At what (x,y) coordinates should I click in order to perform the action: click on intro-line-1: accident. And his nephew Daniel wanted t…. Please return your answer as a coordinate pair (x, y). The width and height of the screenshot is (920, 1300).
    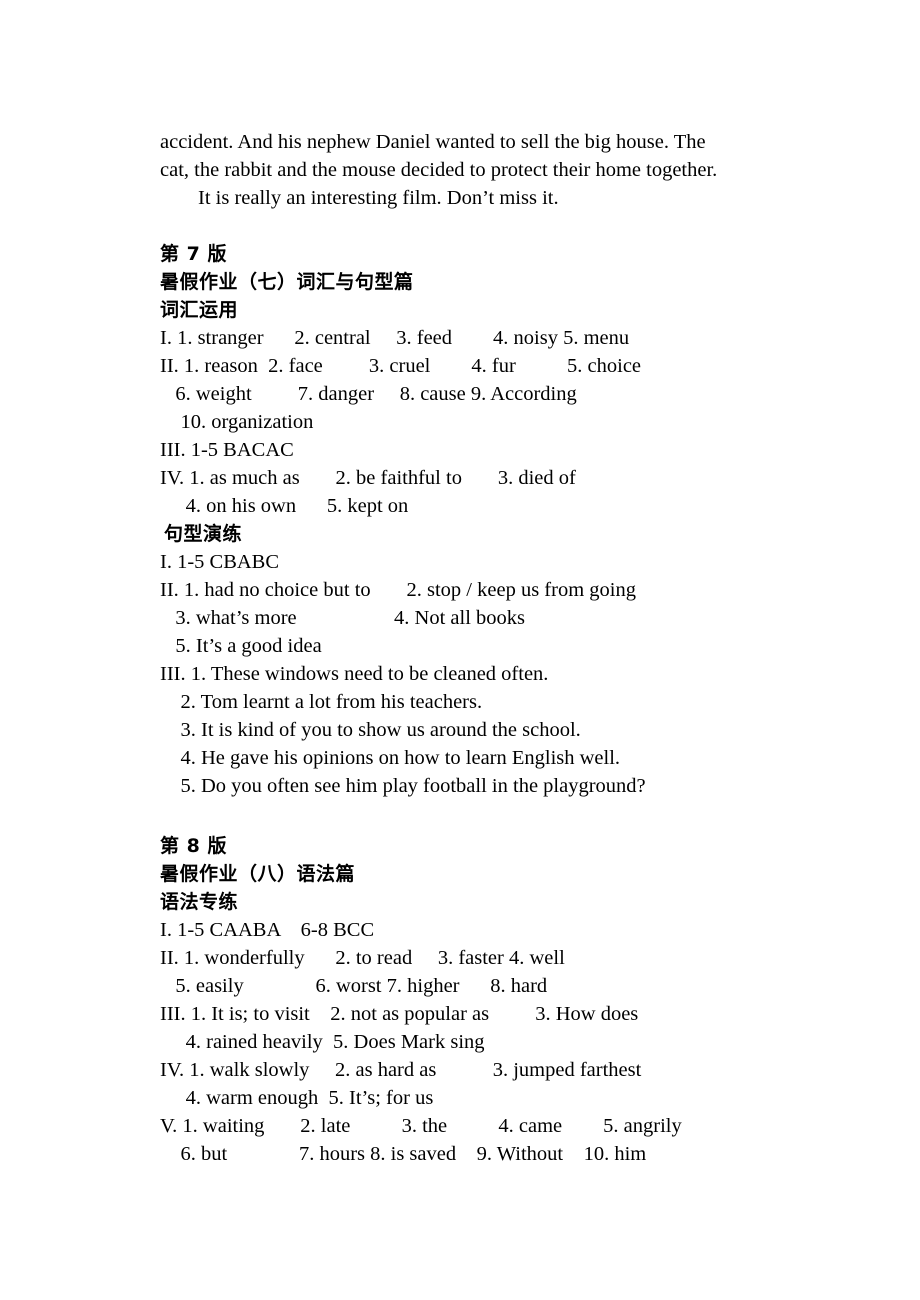
    Looking at the image, I should click on (433, 142).